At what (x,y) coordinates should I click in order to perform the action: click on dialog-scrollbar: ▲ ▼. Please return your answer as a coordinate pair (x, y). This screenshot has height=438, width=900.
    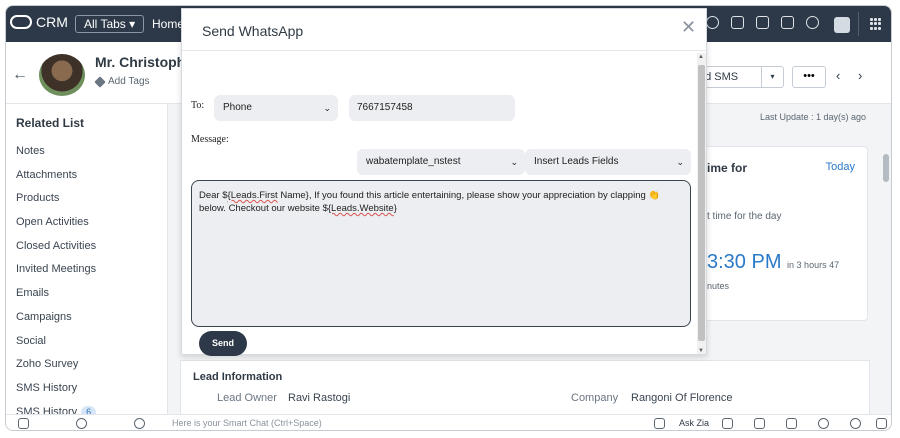
    Looking at the image, I should click on (701, 203).